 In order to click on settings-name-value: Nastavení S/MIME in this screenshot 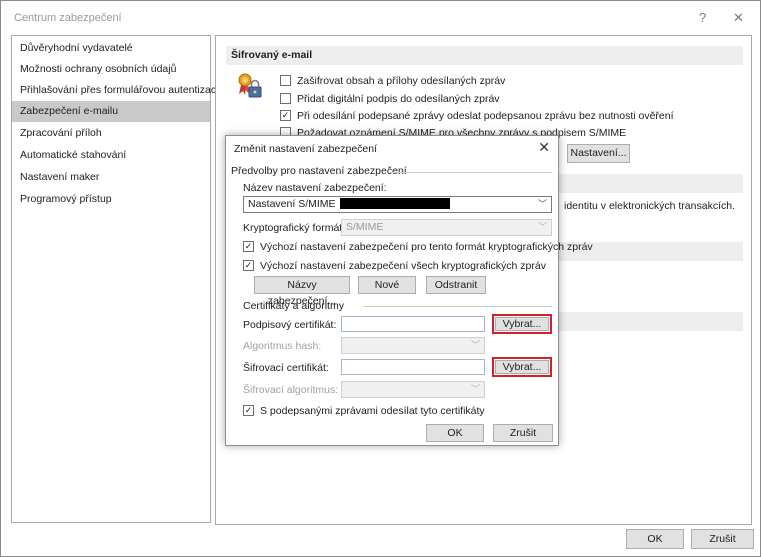, I will do `click(292, 204)`.